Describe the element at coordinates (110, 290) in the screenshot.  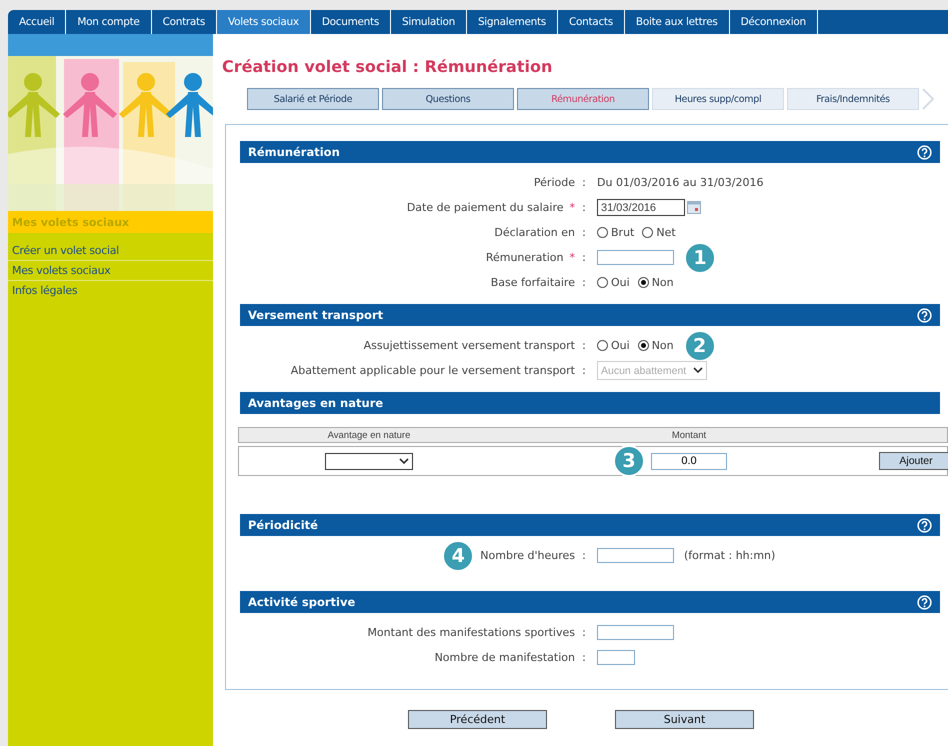
I see `sidebar-link: Infos légales` at that location.